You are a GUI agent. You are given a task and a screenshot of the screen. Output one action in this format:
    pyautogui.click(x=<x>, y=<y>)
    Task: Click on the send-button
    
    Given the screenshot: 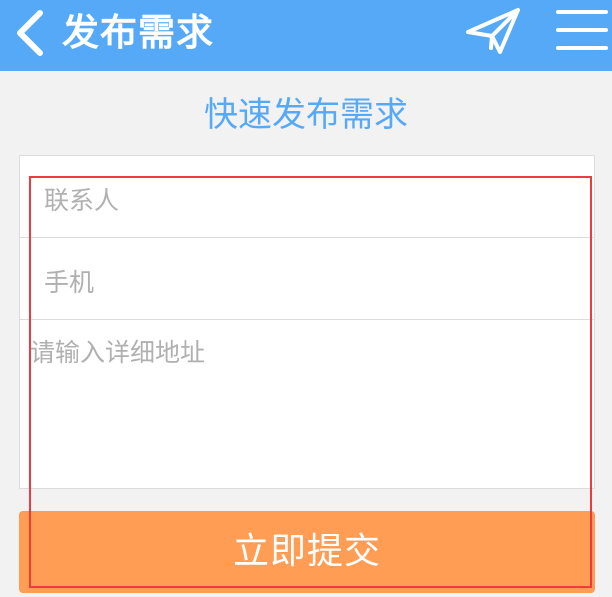 What is the action you would take?
    pyautogui.click(x=493, y=32)
    